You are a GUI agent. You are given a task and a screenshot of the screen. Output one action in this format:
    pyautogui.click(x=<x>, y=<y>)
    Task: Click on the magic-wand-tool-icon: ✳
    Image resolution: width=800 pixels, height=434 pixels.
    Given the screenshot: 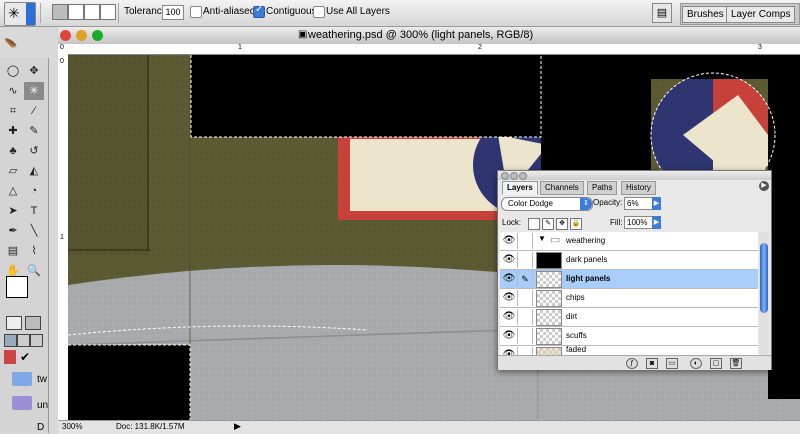 What is the action you would take?
    pyautogui.click(x=34, y=91)
    